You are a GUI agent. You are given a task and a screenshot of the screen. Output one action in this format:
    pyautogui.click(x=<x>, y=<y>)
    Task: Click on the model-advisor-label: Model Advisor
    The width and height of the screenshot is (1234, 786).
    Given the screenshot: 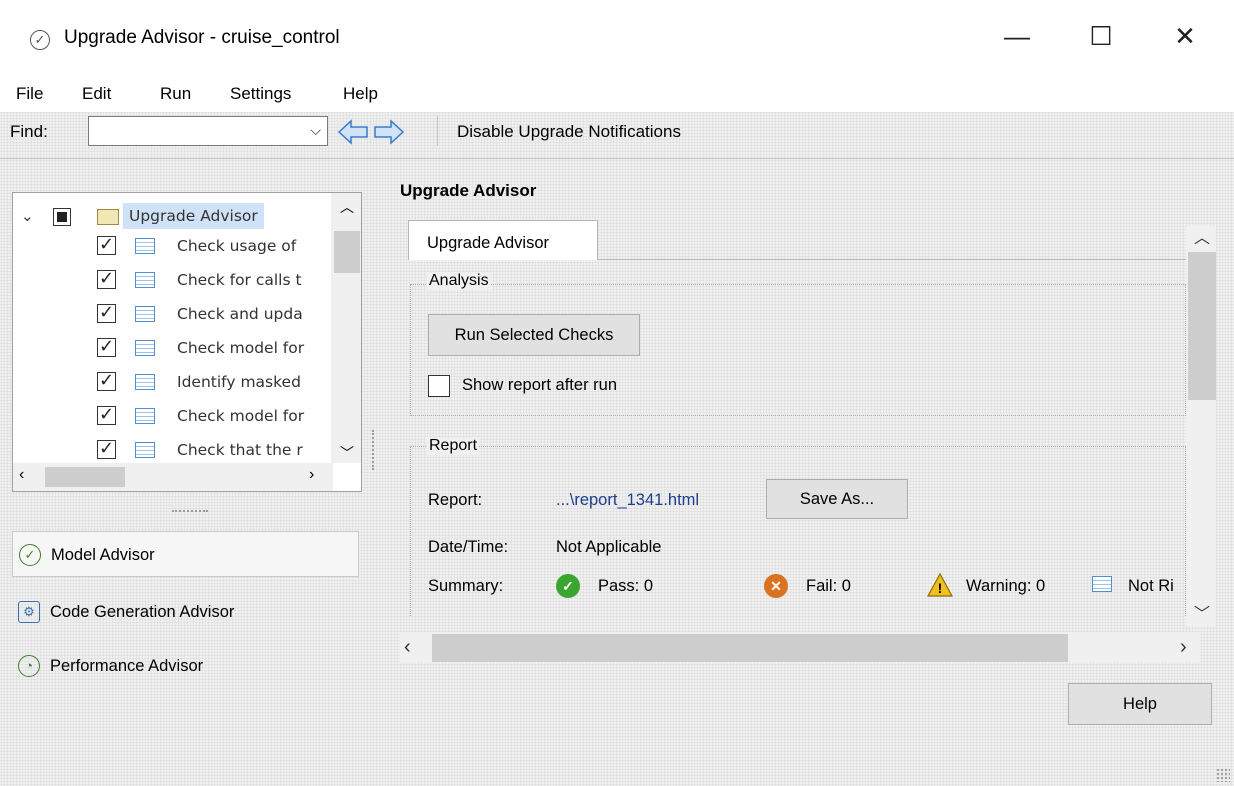 What is the action you would take?
    pyautogui.click(x=103, y=555)
    